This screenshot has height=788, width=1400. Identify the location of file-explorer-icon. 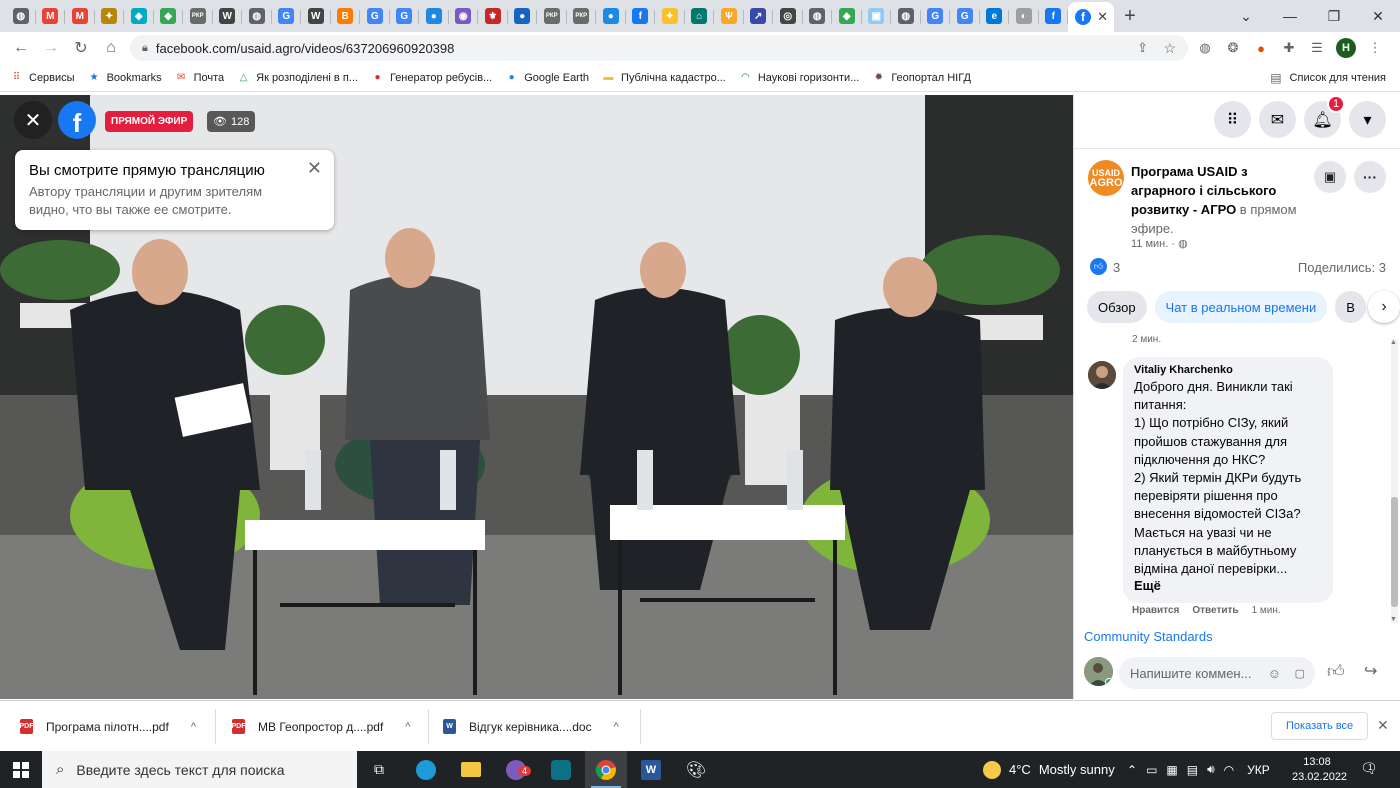
(471, 769).